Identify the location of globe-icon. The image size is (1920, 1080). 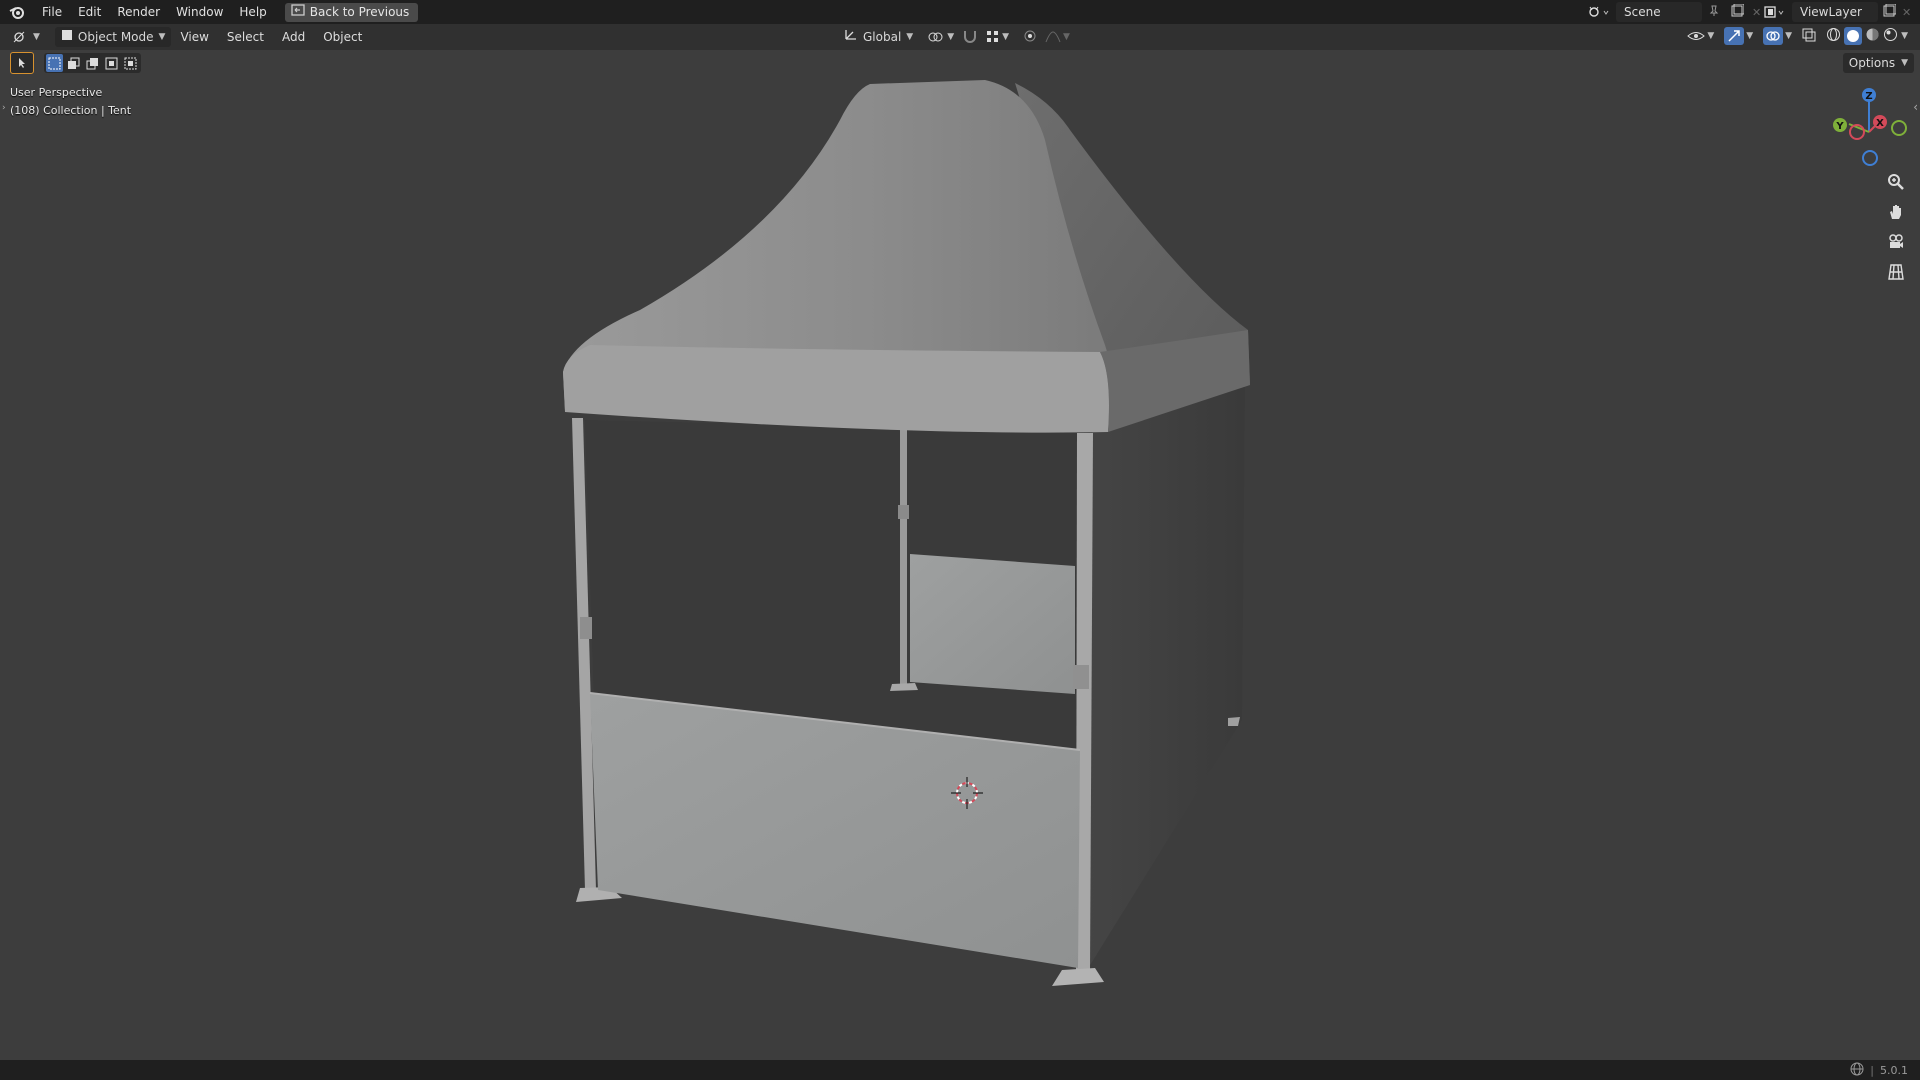
(1857, 1070).